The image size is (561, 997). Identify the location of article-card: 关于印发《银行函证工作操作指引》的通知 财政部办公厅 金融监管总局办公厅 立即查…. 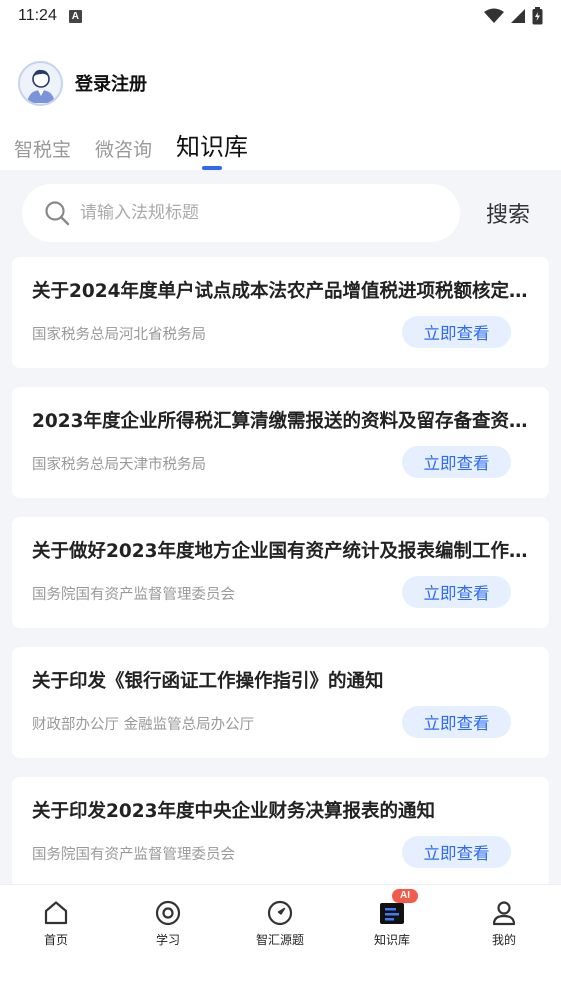
(280, 702).